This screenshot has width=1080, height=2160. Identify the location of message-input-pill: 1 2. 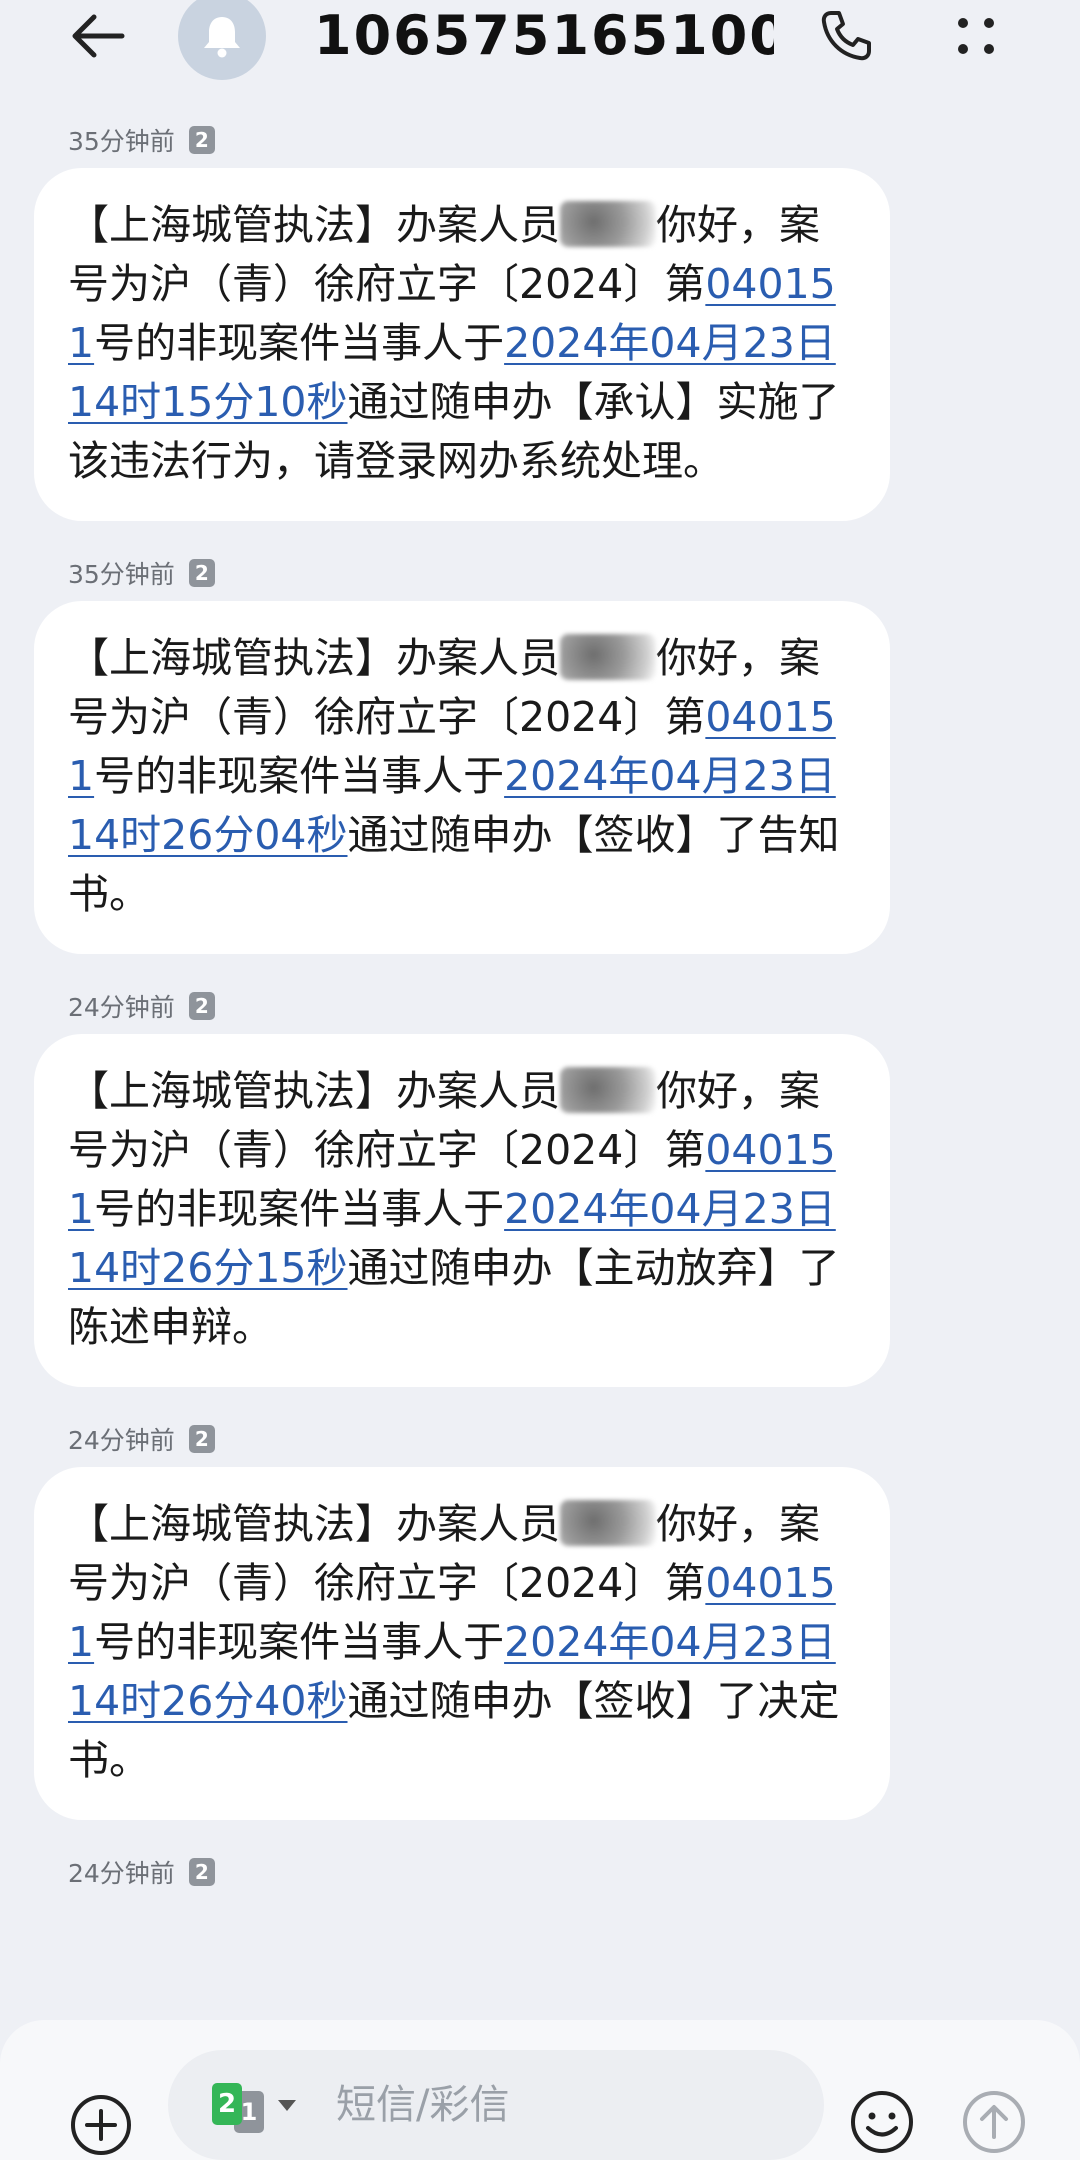
(496, 2105).